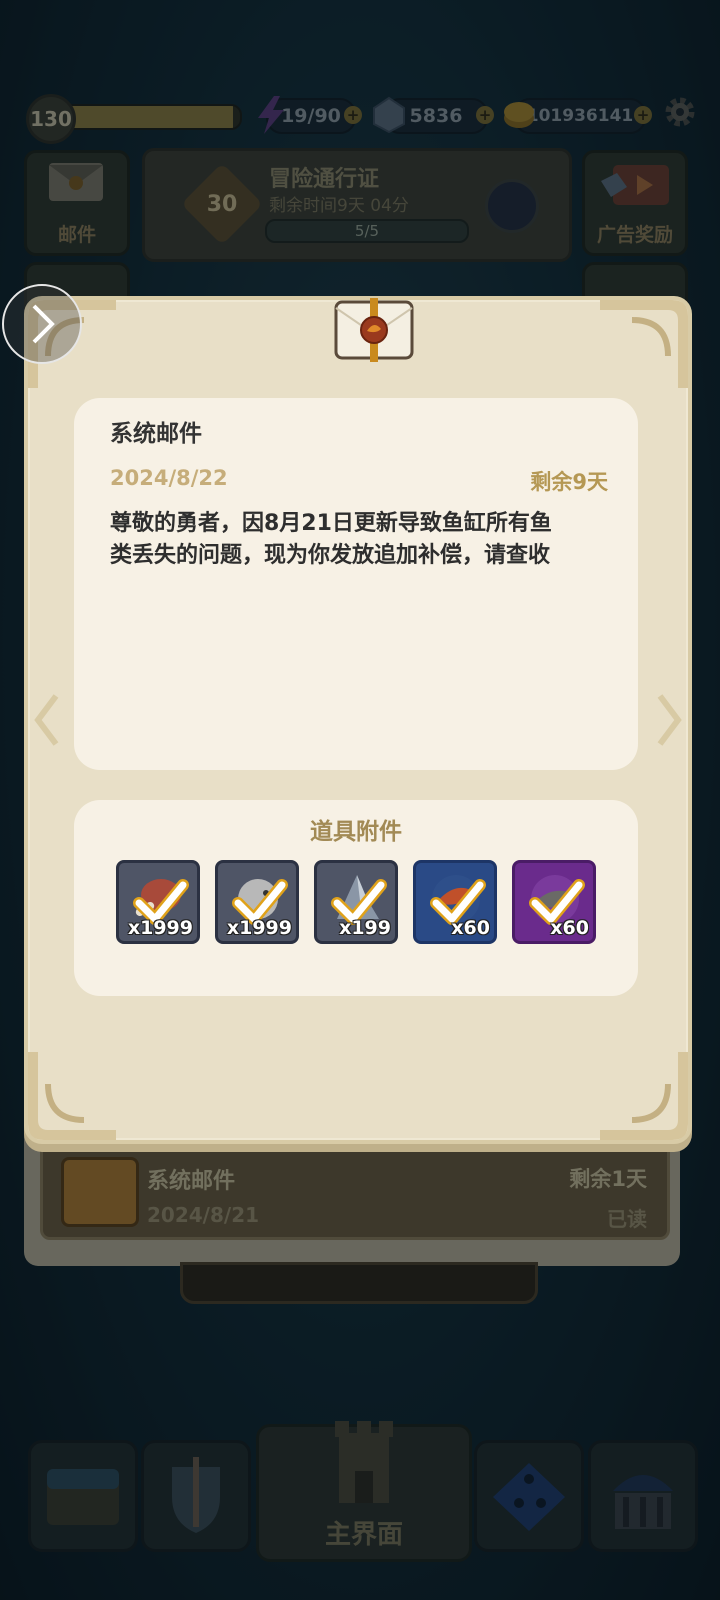 The image size is (720, 1600). What do you see at coordinates (455, 902) in the screenshot?
I see `attachment-item-4: x60` at bounding box center [455, 902].